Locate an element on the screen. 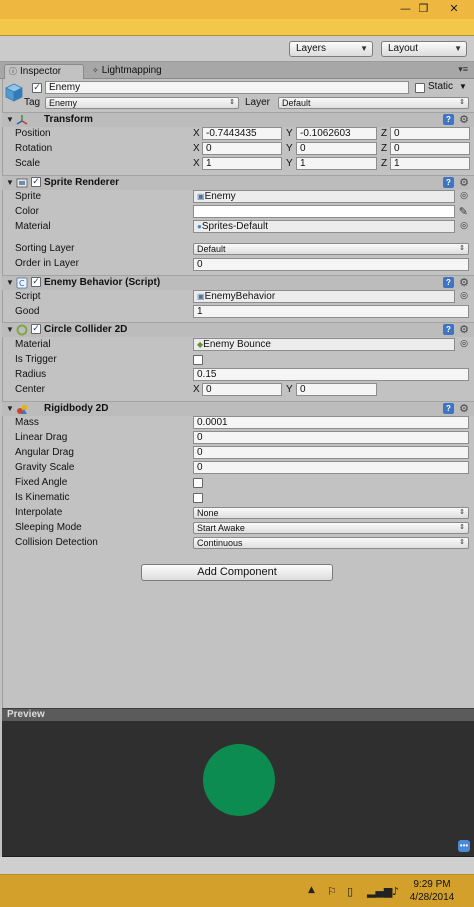 The width and height of the screenshot is (474, 907). sprite-renderer-enabled-checkbox: ✓ is located at coordinates (36, 182).